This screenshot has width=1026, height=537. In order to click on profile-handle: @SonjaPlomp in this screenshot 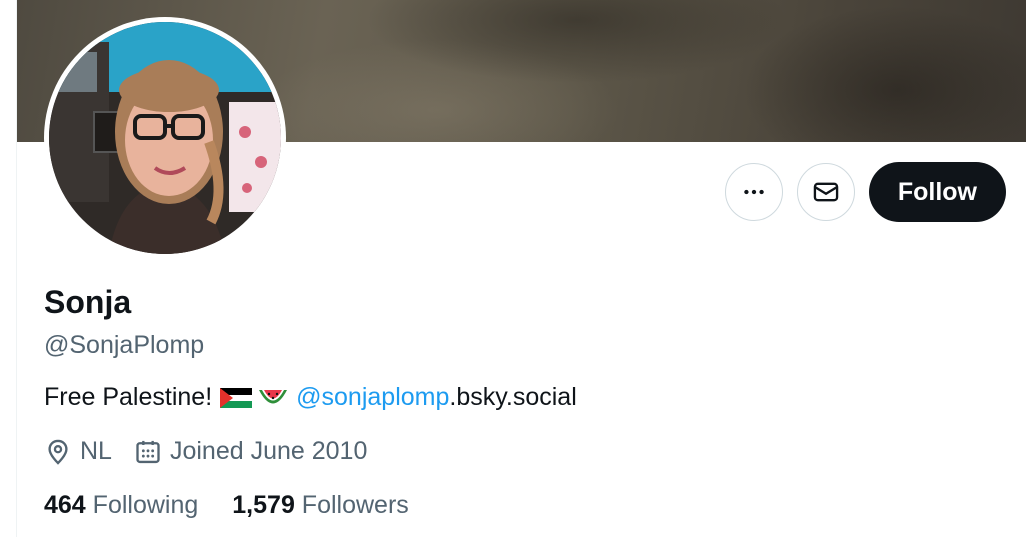, I will do `click(124, 345)`.